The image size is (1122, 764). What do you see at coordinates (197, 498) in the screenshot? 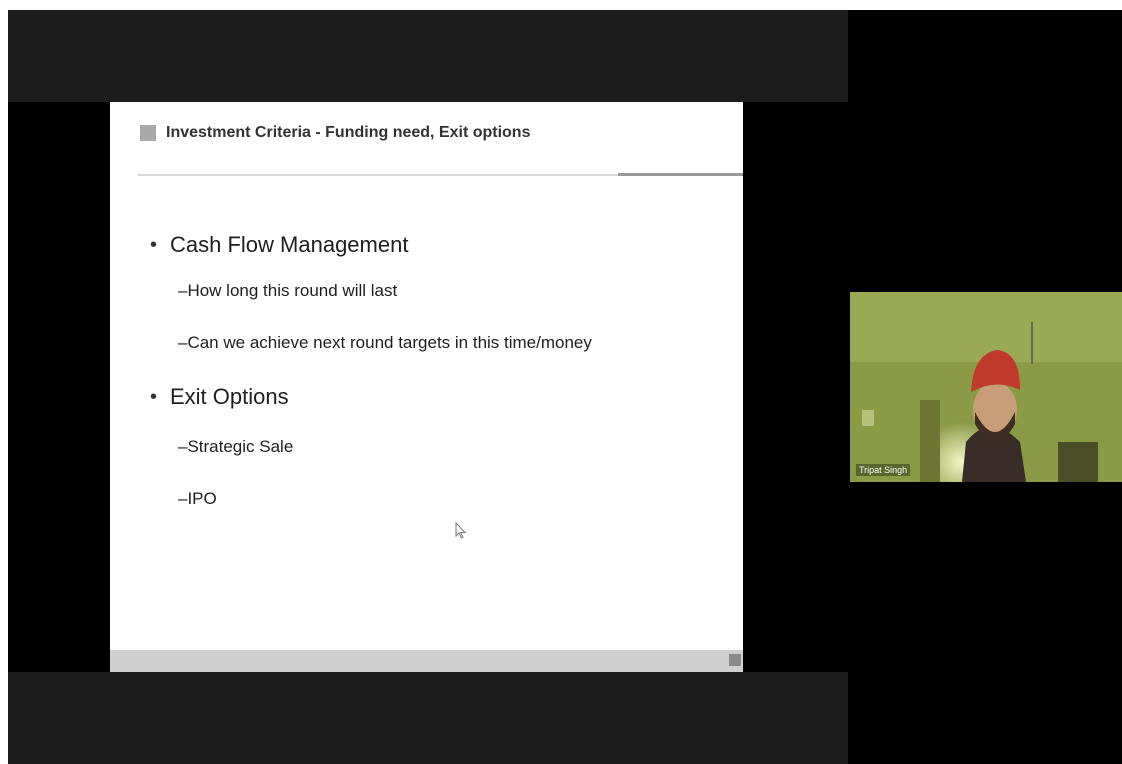
I see `sub-bullet-item: –IPO` at bounding box center [197, 498].